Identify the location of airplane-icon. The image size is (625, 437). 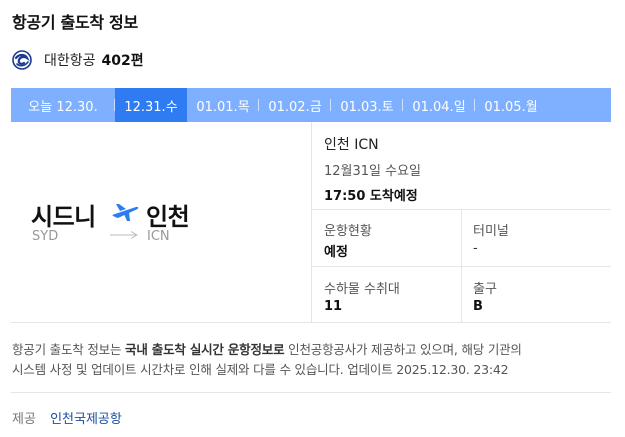
(125, 212).